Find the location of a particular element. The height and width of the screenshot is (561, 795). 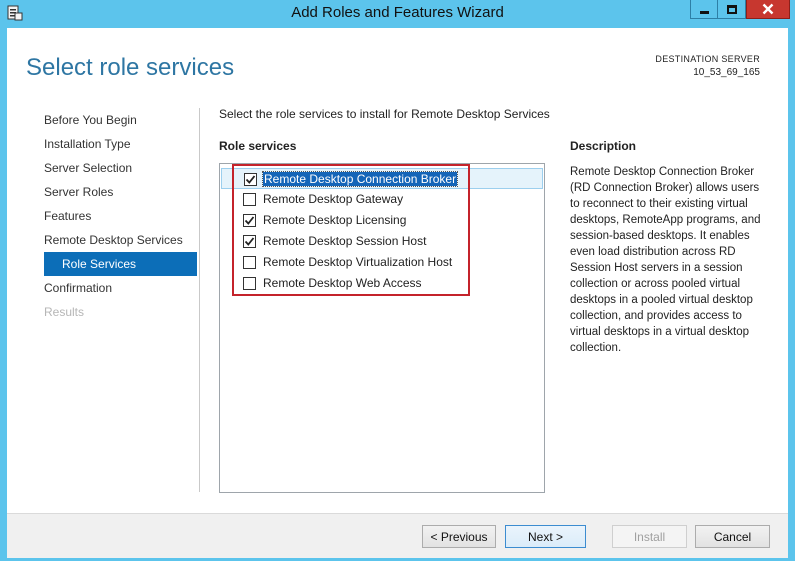

minimize-button is located at coordinates (704, 9).